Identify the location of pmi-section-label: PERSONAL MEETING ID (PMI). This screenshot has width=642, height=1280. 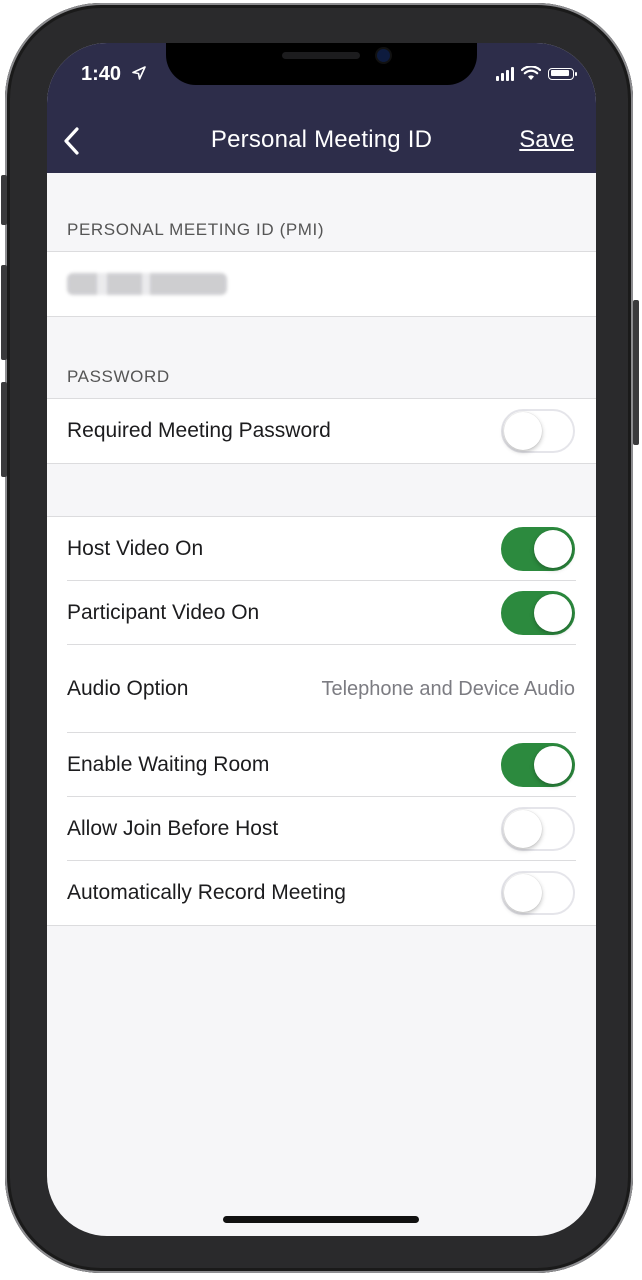
(196, 229).